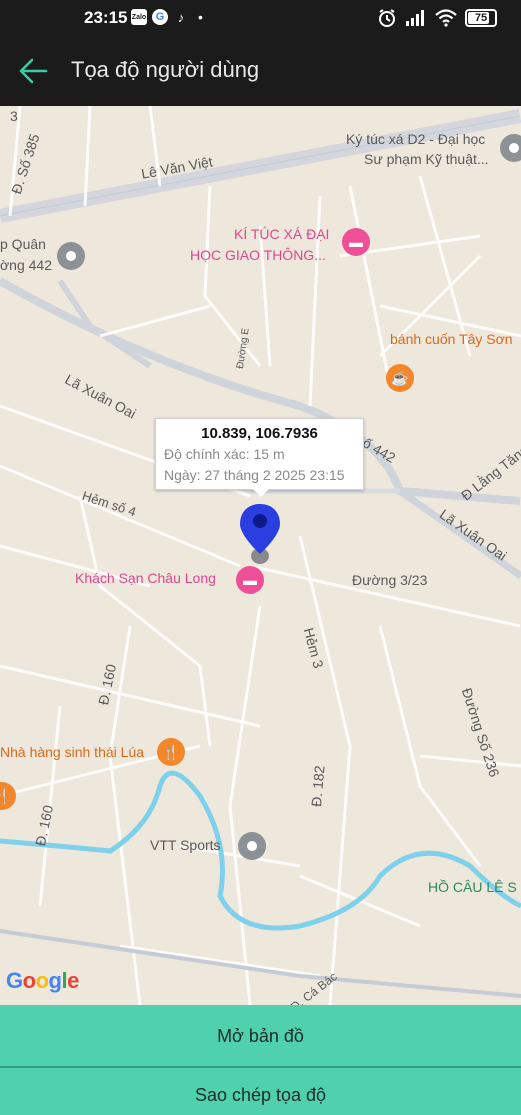 Image resolution: width=521 pixels, height=1115 pixels. I want to click on system-icons: 75, so click(437, 18).